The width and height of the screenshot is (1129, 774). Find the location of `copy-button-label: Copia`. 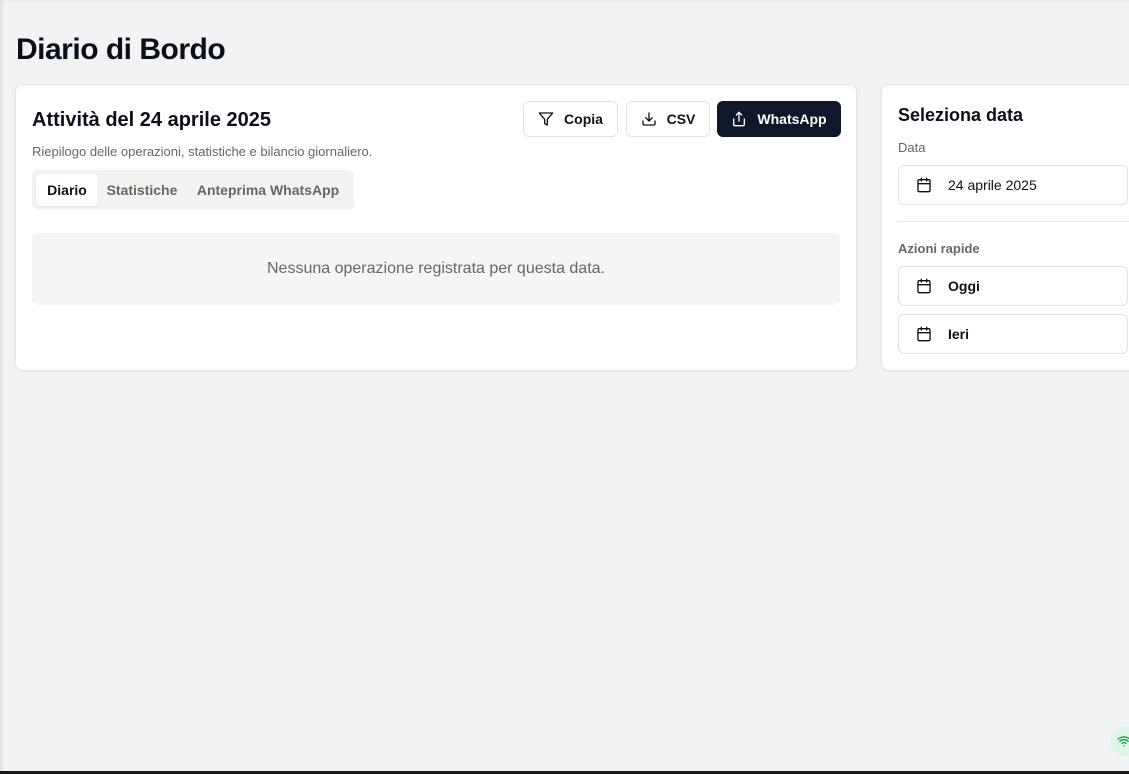

copy-button-label: Copia is located at coordinates (583, 119).